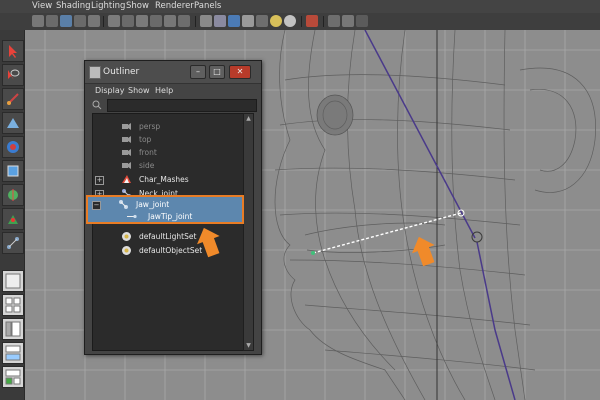 Image resolution: width=600 pixels, height=400 pixels. Describe the element at coordinates (248, 118) in the screenshot. I see `scroll-up-icon: ▲` at that location.